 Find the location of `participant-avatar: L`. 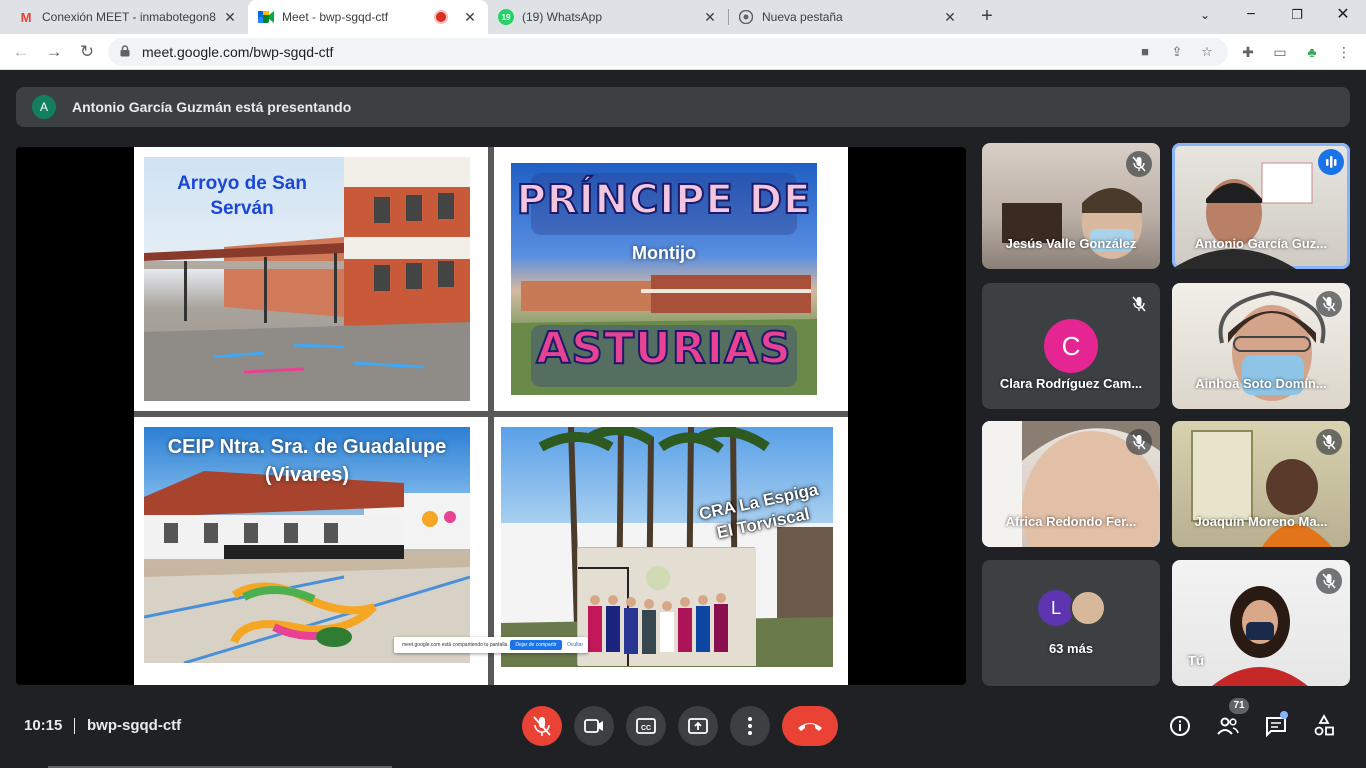

participant-avatar: L is located at coordinates (1056, 608).